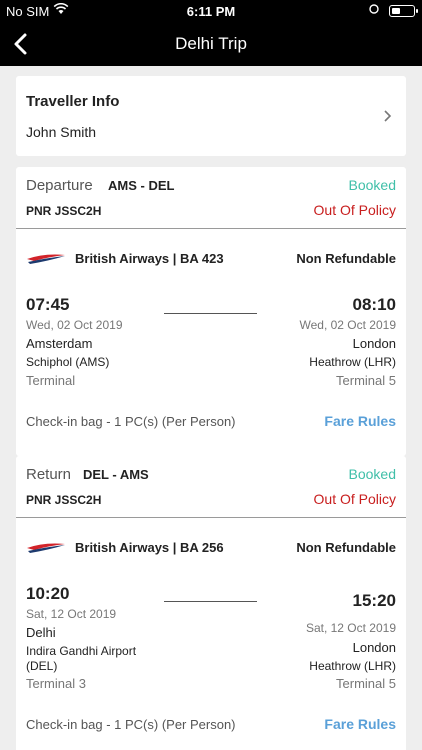 This screenshot has width=422, height=750. What do you see at coordinates (71, 614) in the screenshot?
I see `departure-date: Sat, 12 Oct 2019` at bounding box center [71, 614].